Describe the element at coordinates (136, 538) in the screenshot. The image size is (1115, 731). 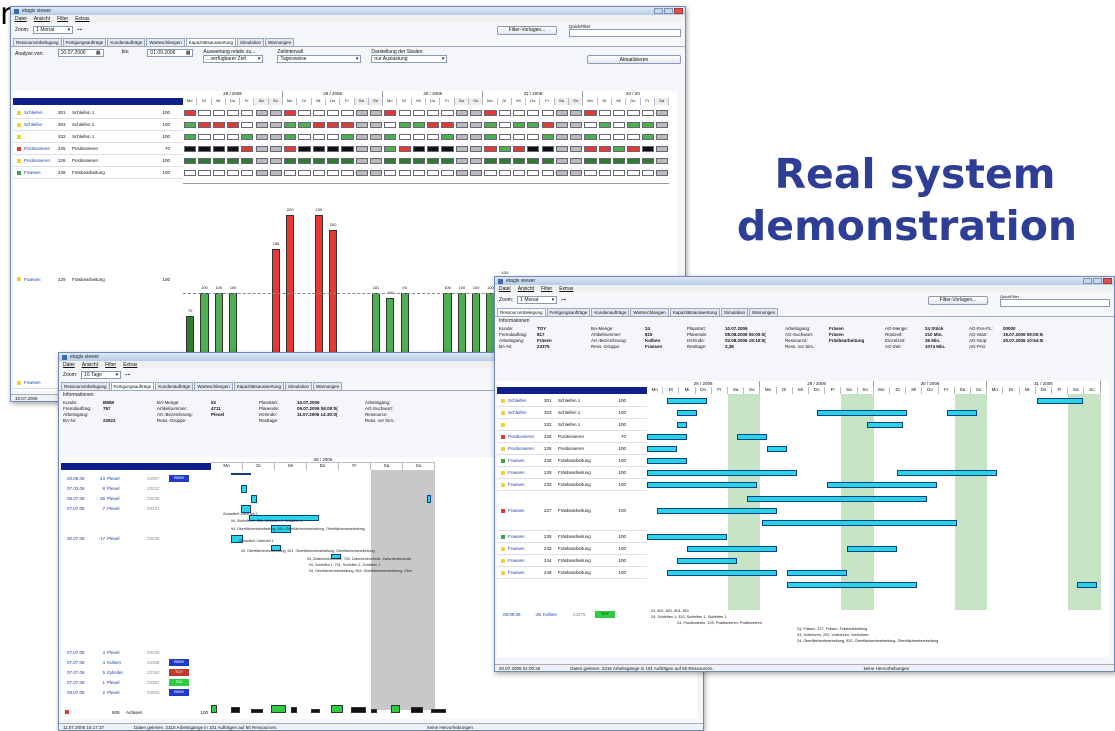
I see `order-row: 30.07.06 -17 Pleuel 23238` at that location.